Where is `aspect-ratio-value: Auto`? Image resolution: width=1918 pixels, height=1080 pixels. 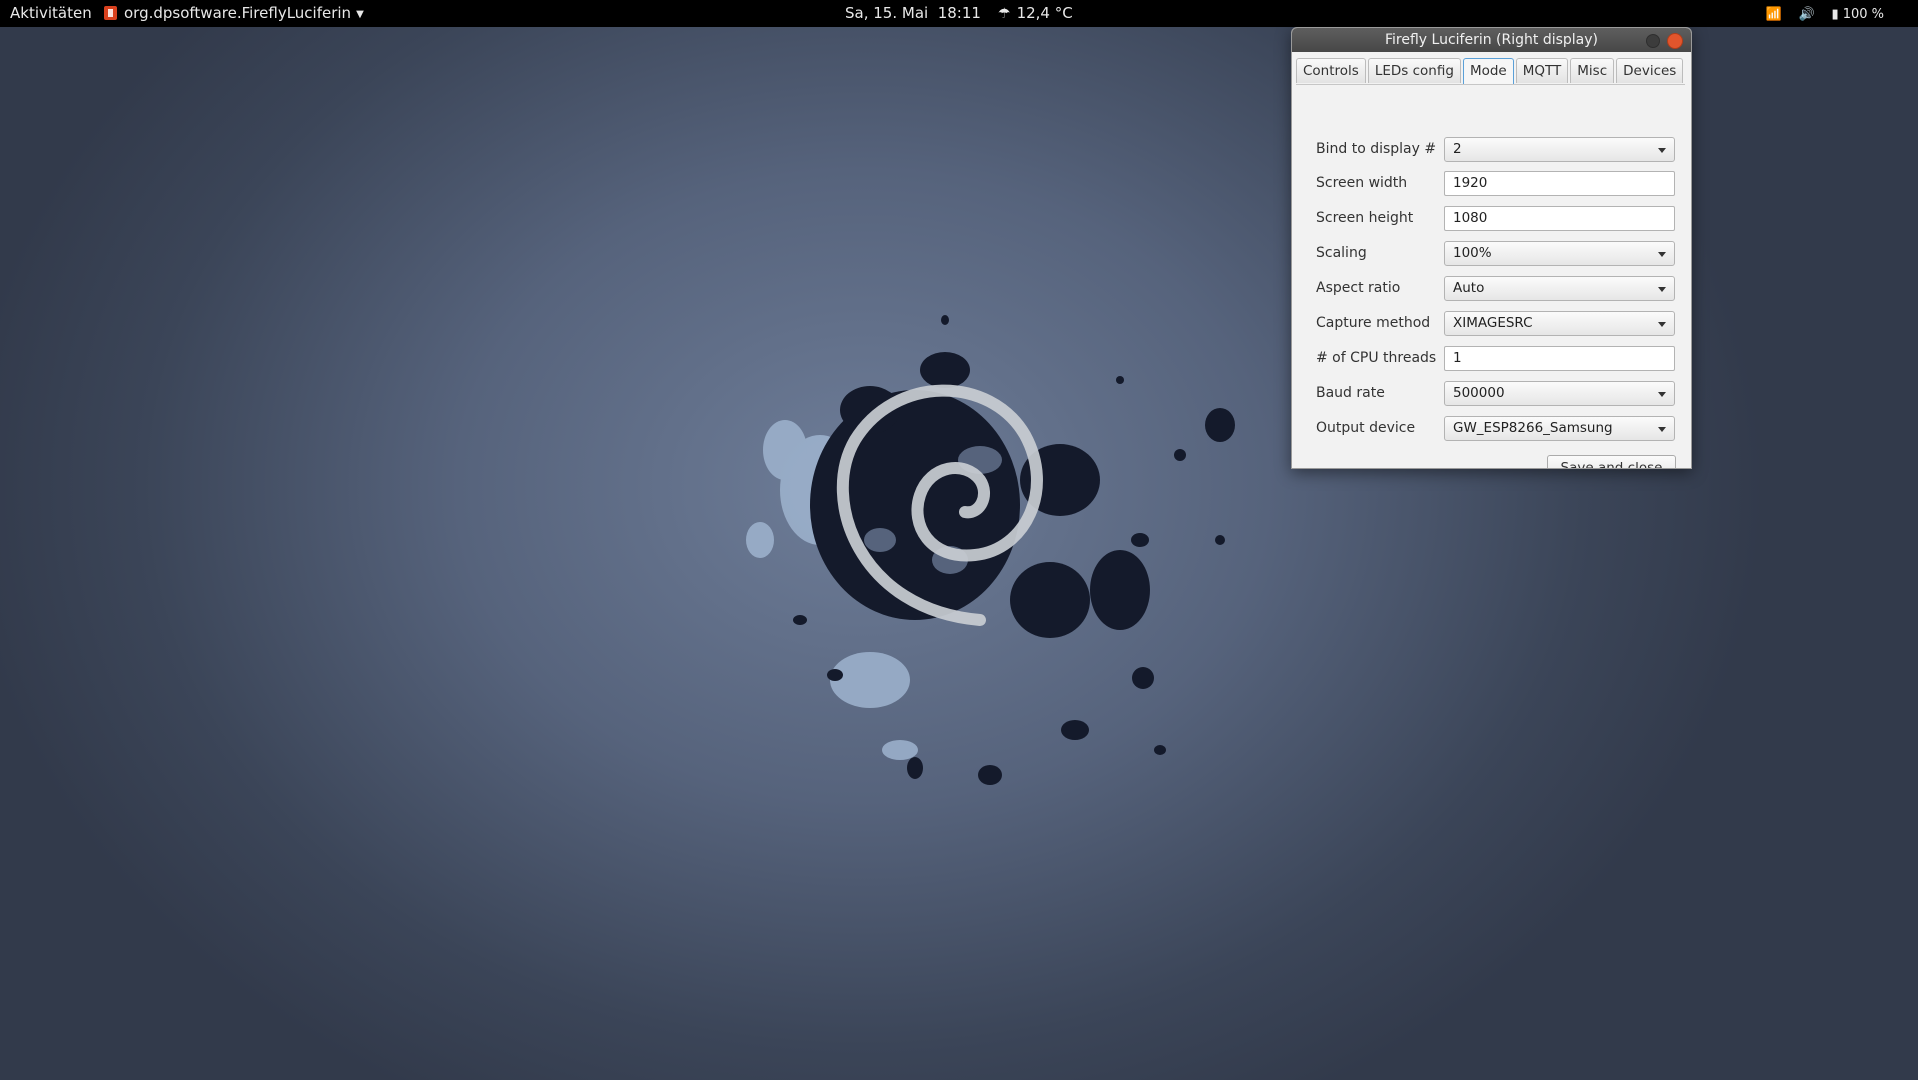
aspect-ratio-value: Auto is located at coordinates (1469, 288).